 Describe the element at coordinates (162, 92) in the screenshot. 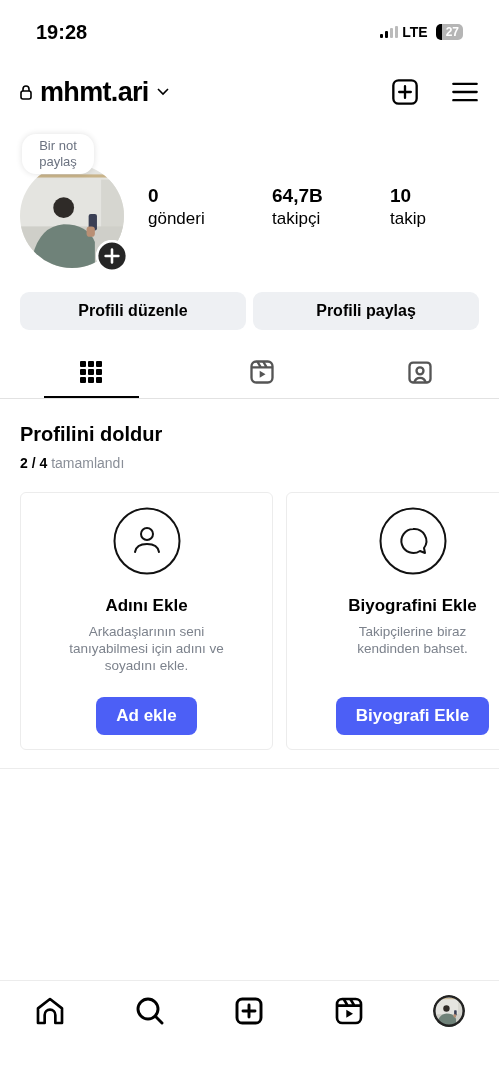

I see `chevron-down-icon` at that location.